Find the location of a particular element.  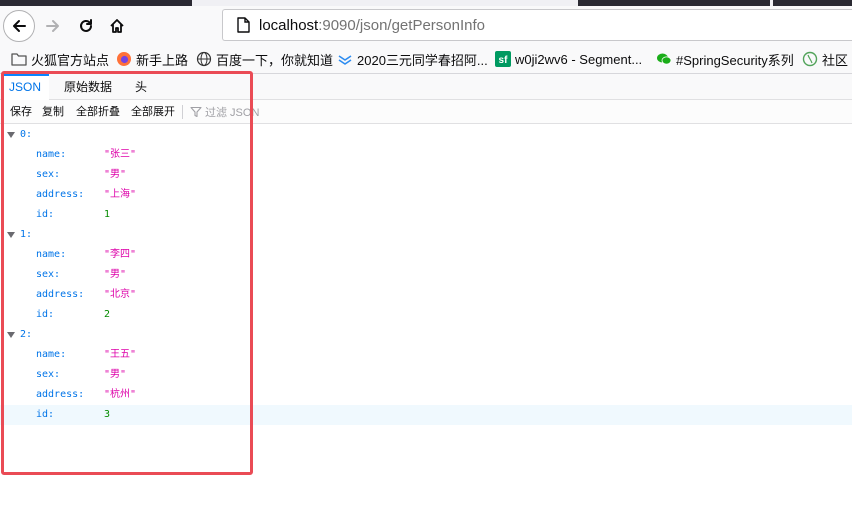

property-value: "张三" is located at coordinates (120, 154).